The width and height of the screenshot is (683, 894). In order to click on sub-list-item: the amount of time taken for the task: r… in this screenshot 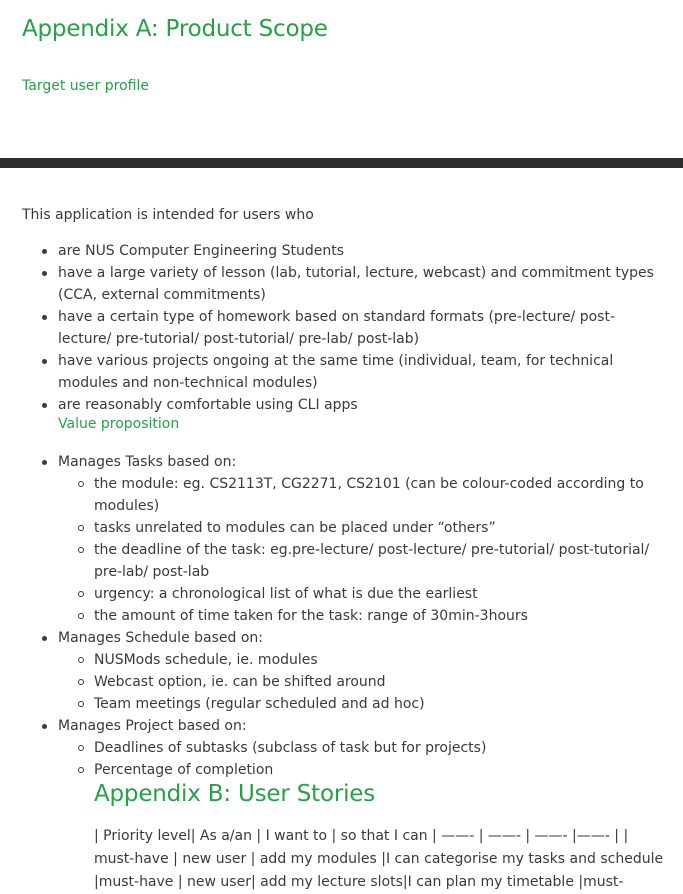, I will do `click(332, 616)`.